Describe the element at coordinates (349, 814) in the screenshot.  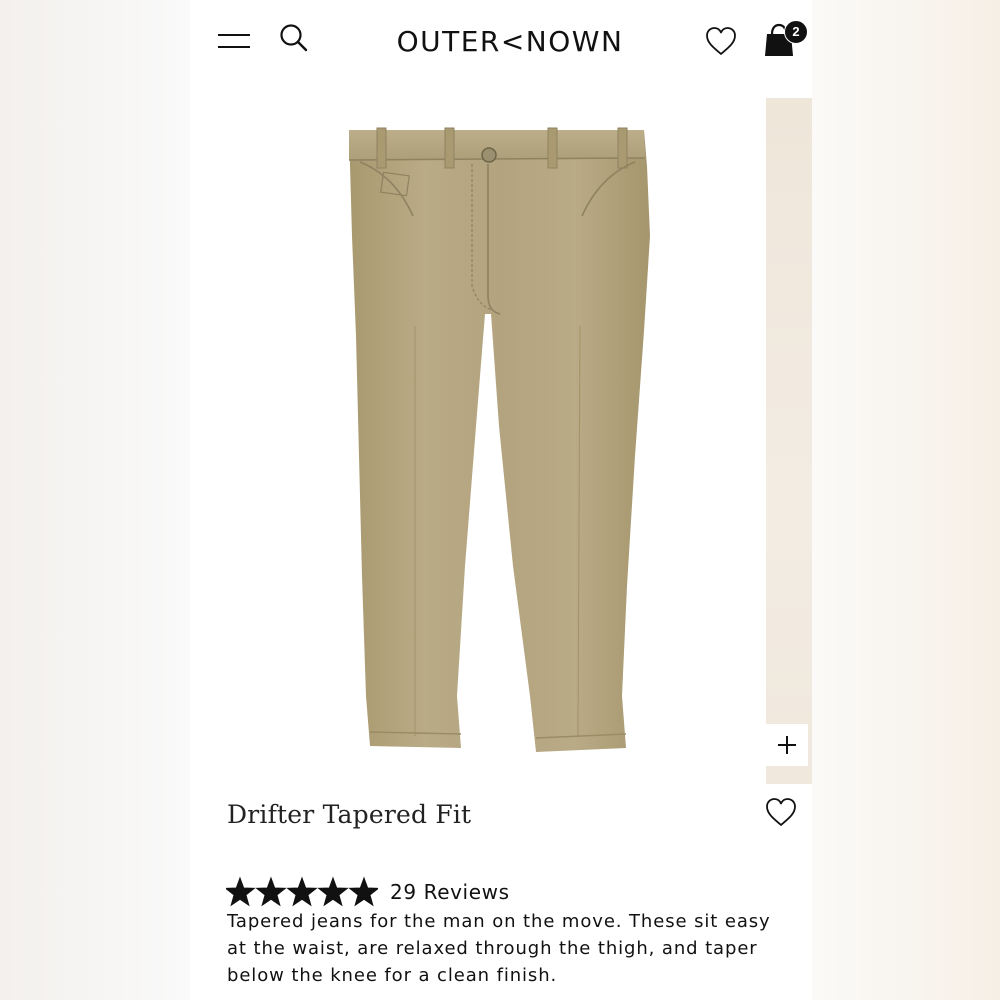
I see `product-title: Drifter Tapered Fit` at that location.